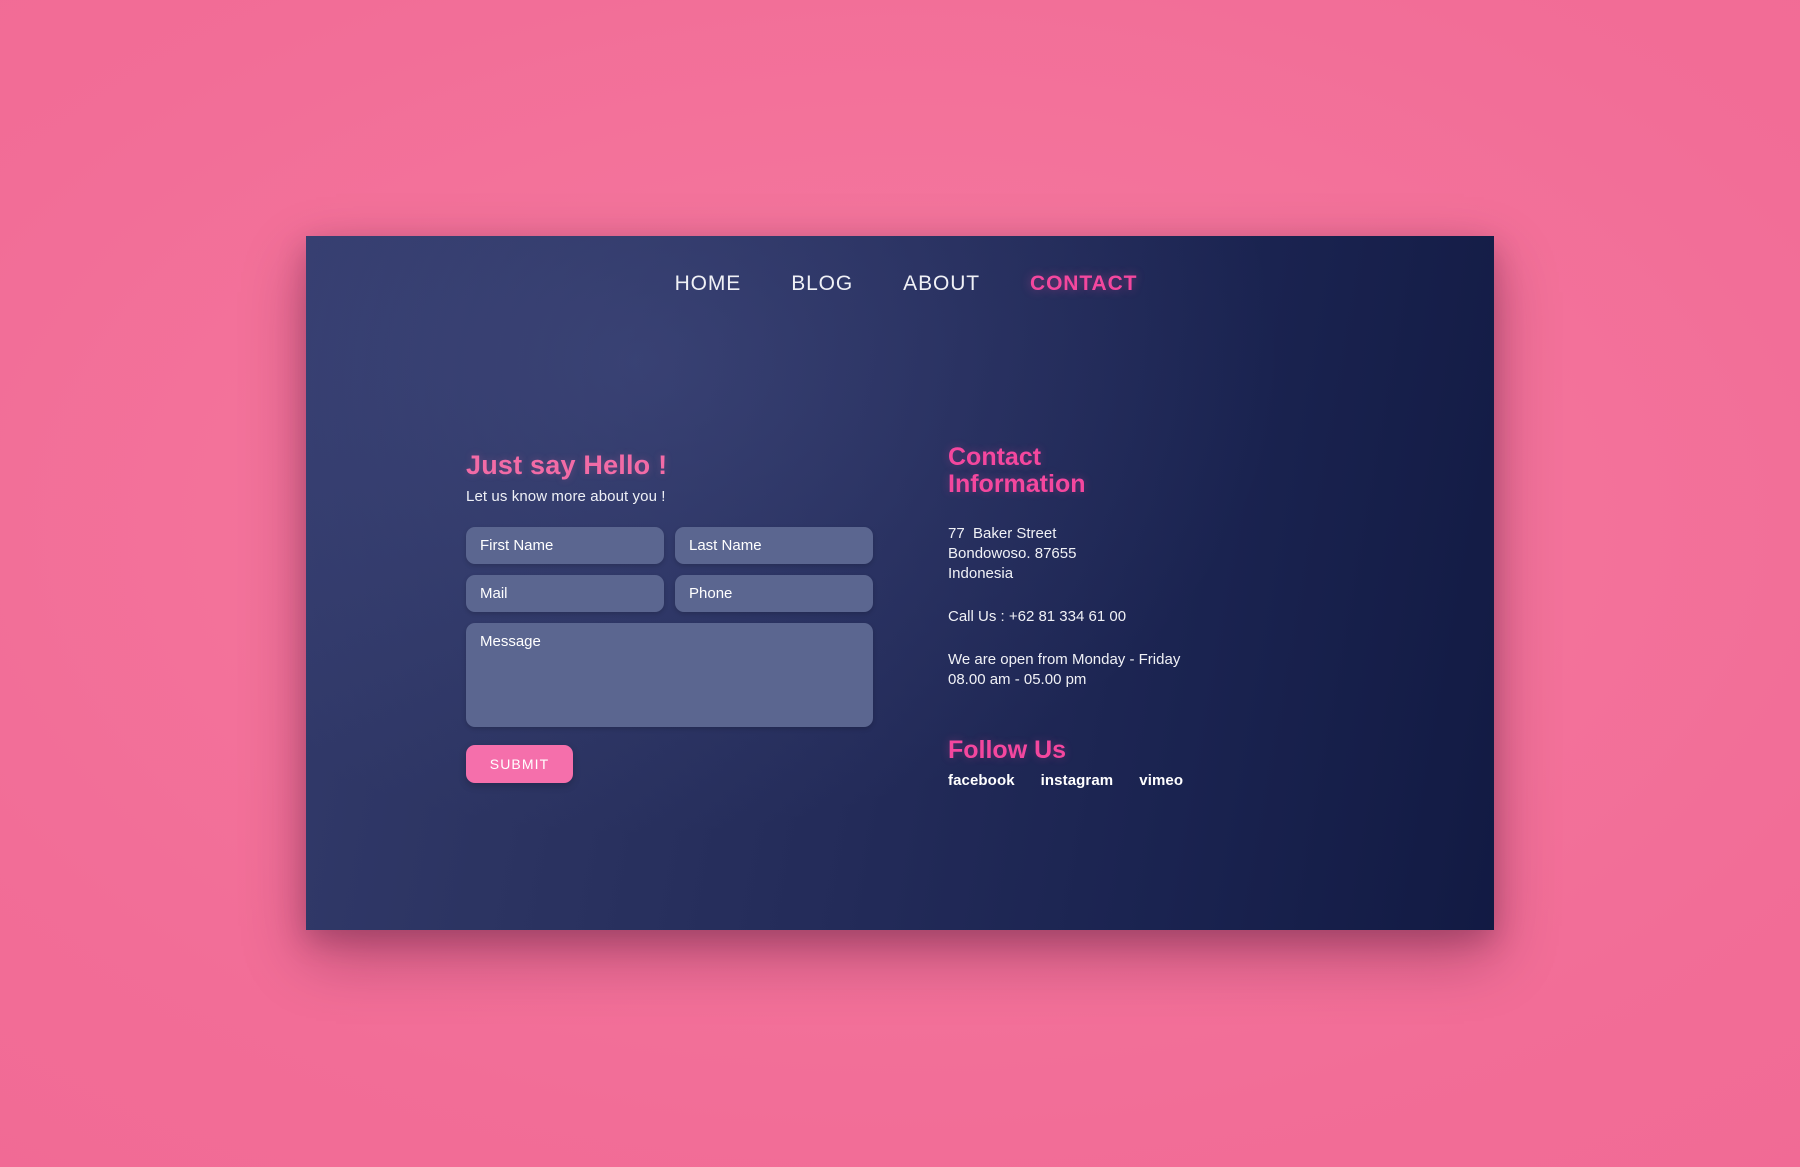 The height and width of the screenshot is (1167, 1800). Describe the element at coordinates (774, 593) in the screenshot. I see `phone-input` at that location.